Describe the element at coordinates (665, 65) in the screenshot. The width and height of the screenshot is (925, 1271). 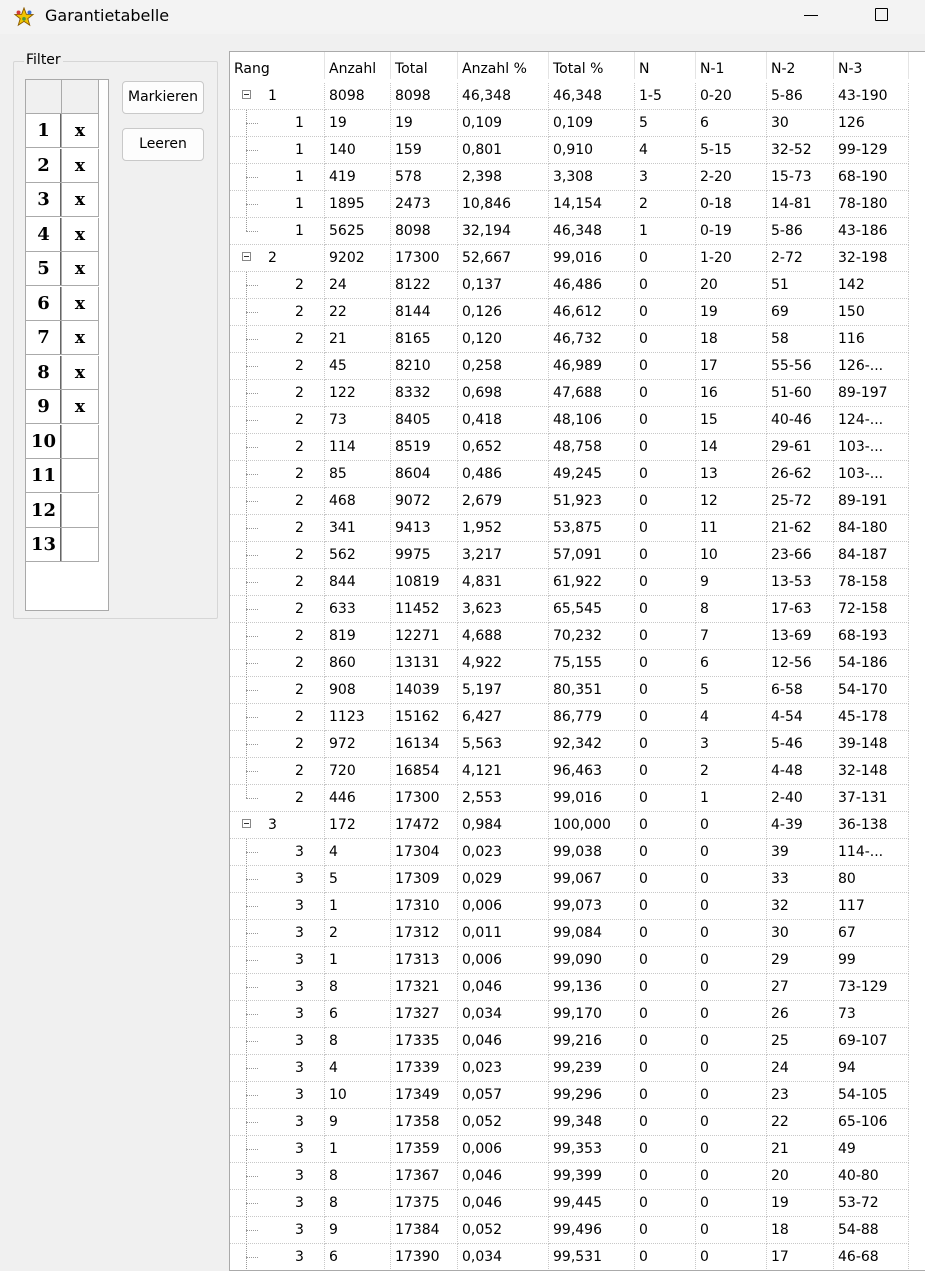
I see `column-header-n: N` at that location.